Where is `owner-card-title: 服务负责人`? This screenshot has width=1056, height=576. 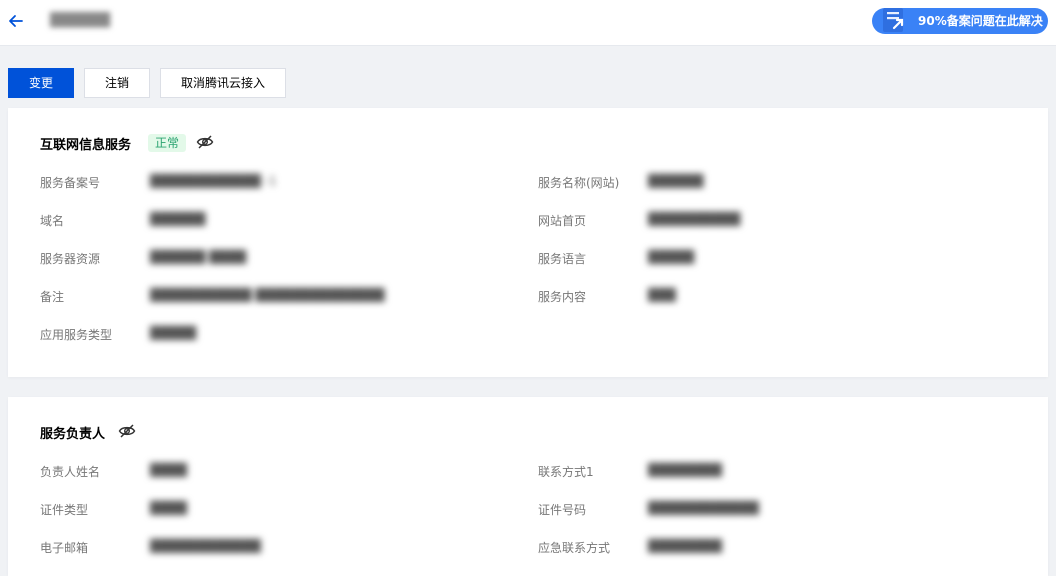
owner-card-title: 服务负责人 is located at coordinates (73, 434).